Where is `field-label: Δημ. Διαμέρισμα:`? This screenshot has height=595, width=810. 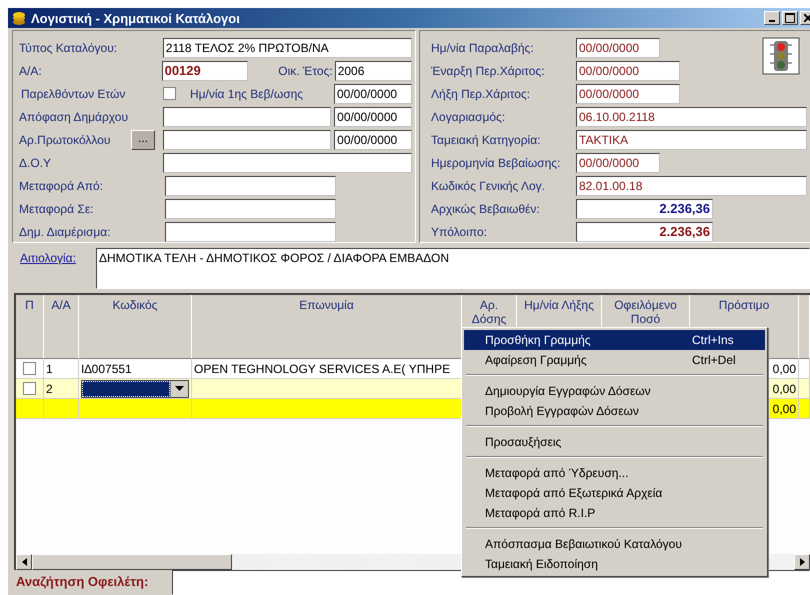
field-label: Δημ. Διαμέρισμα: is located at coordinates (65, 231).